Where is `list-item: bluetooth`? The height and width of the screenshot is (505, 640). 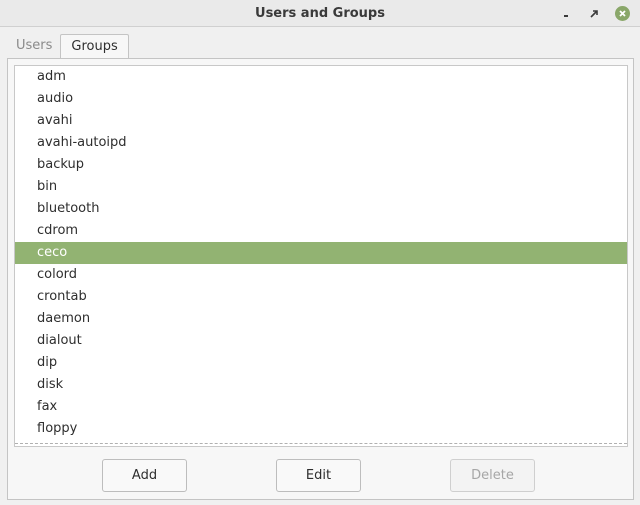 list-item: bluetooth is located at coordinates (321, 209).